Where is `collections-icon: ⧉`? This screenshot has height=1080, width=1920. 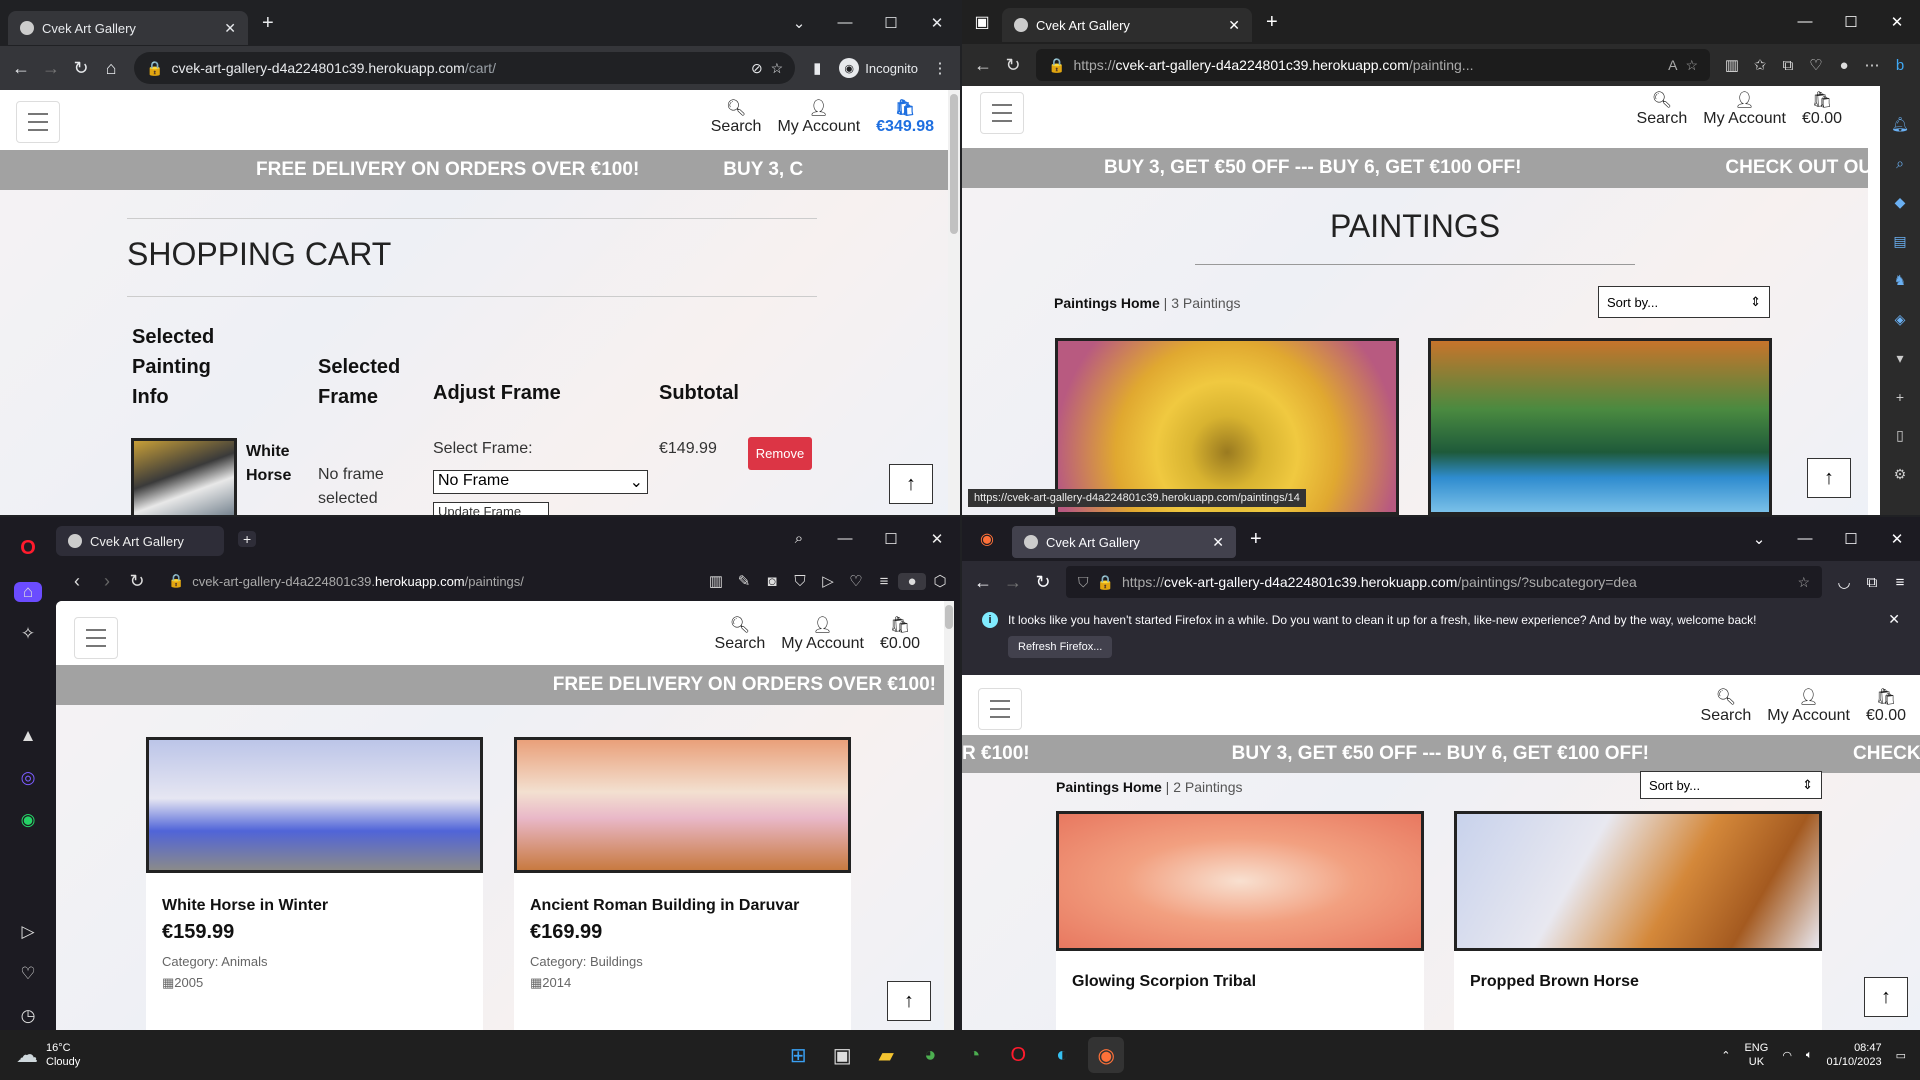 collections-icon: ⧉ is located at coordinates (1788, 65).